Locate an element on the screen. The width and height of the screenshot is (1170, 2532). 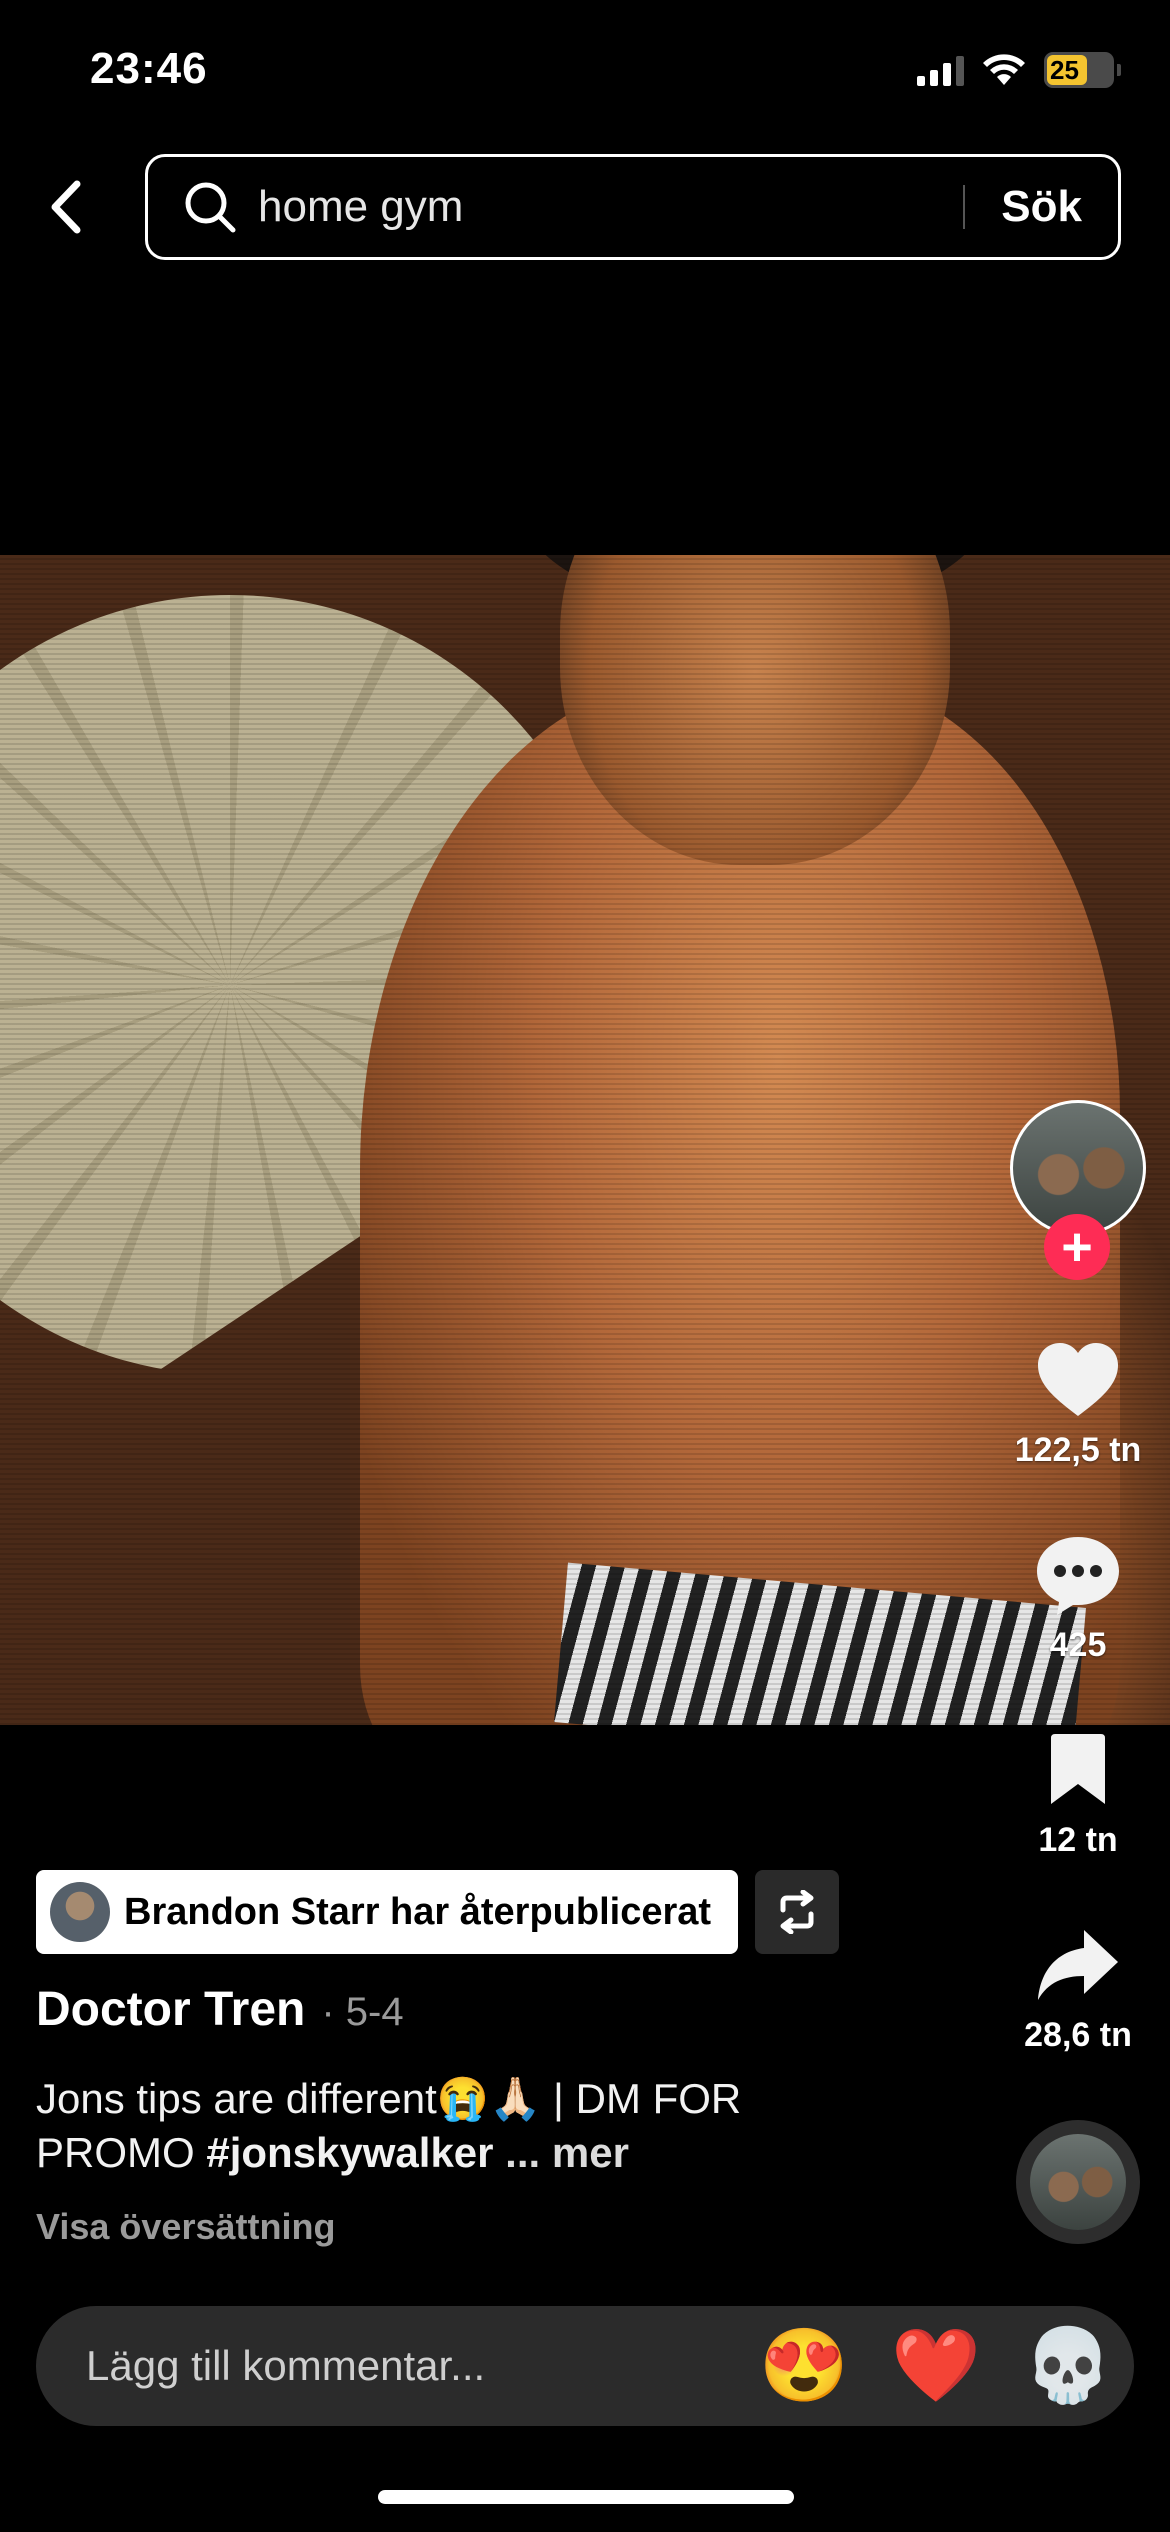
status-icons: 25 is located at coordinates (1019, 70).